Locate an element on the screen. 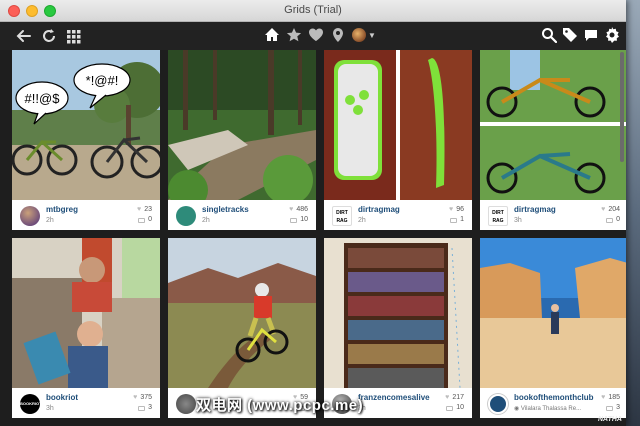  post-card: ♥ 59 is located at coordinates (242, 328).